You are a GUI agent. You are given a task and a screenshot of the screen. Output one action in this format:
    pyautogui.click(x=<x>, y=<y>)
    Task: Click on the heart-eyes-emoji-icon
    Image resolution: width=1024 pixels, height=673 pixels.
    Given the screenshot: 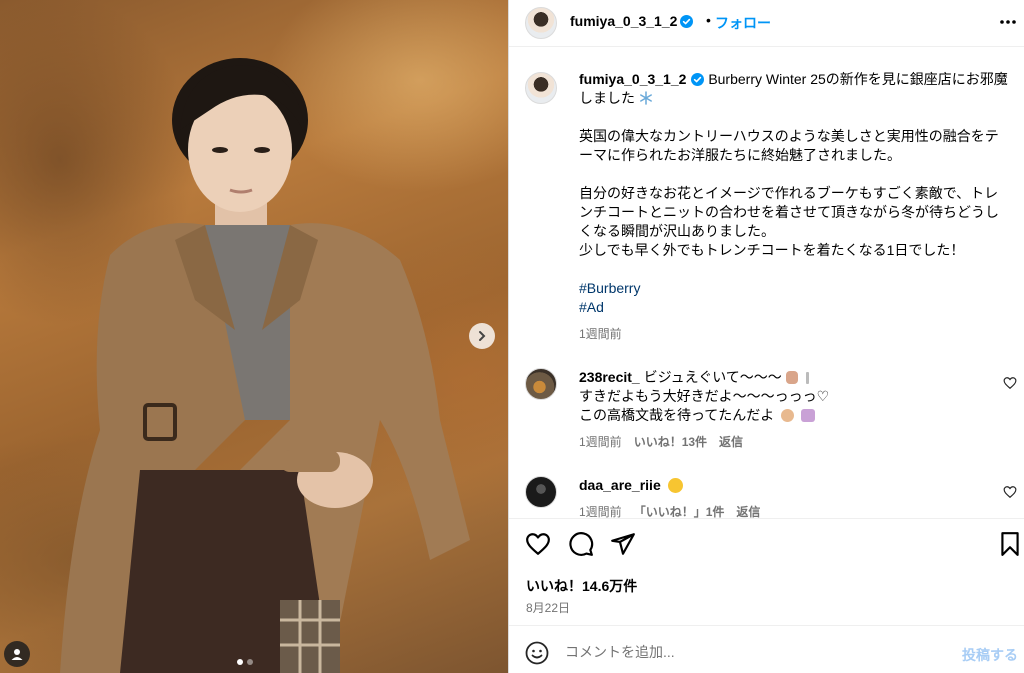 What is the action you would take?
    pyautogui.click(x=675, y=485)
    